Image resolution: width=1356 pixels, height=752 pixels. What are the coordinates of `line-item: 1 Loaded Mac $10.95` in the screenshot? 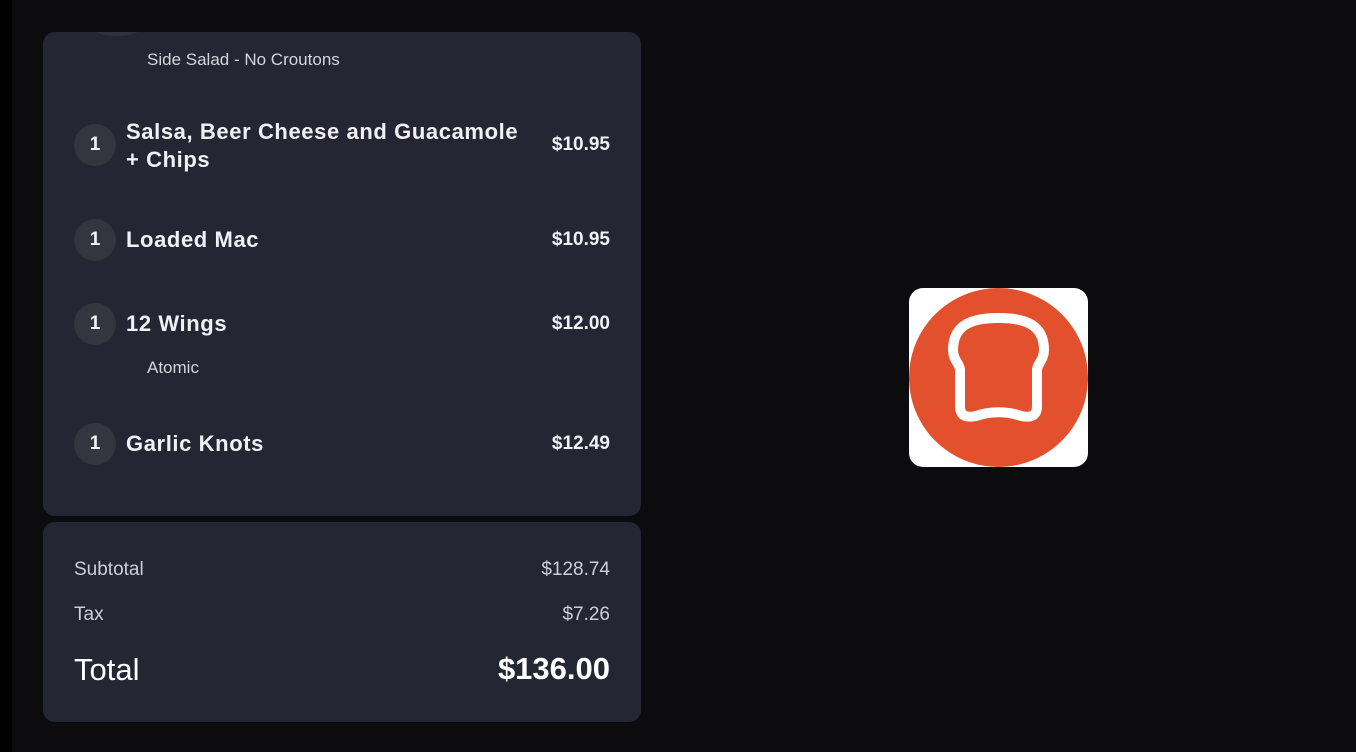 It's located at (342, 240).